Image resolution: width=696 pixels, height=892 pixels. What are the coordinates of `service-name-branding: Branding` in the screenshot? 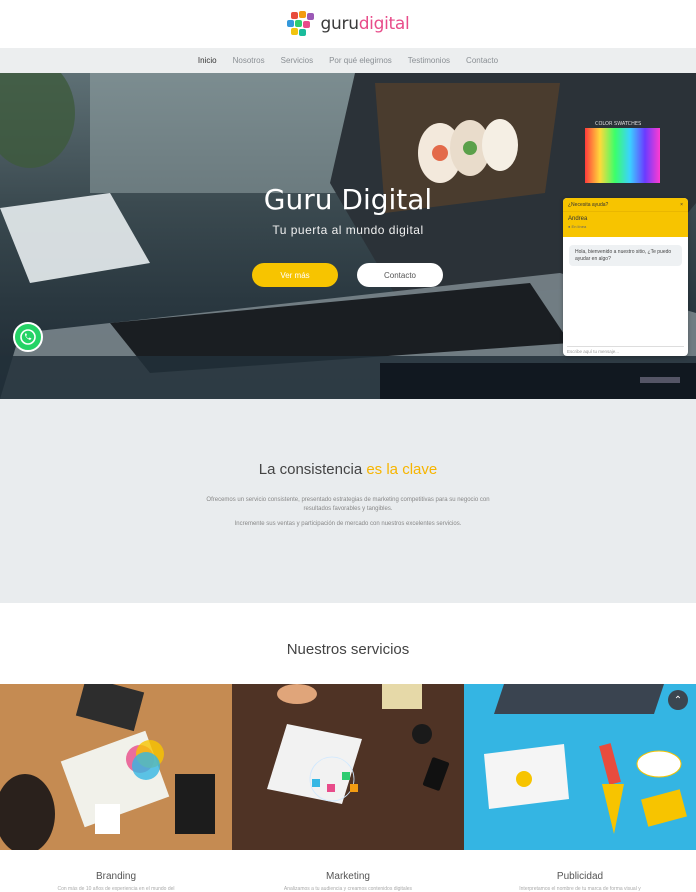 It's located at (116, 876).